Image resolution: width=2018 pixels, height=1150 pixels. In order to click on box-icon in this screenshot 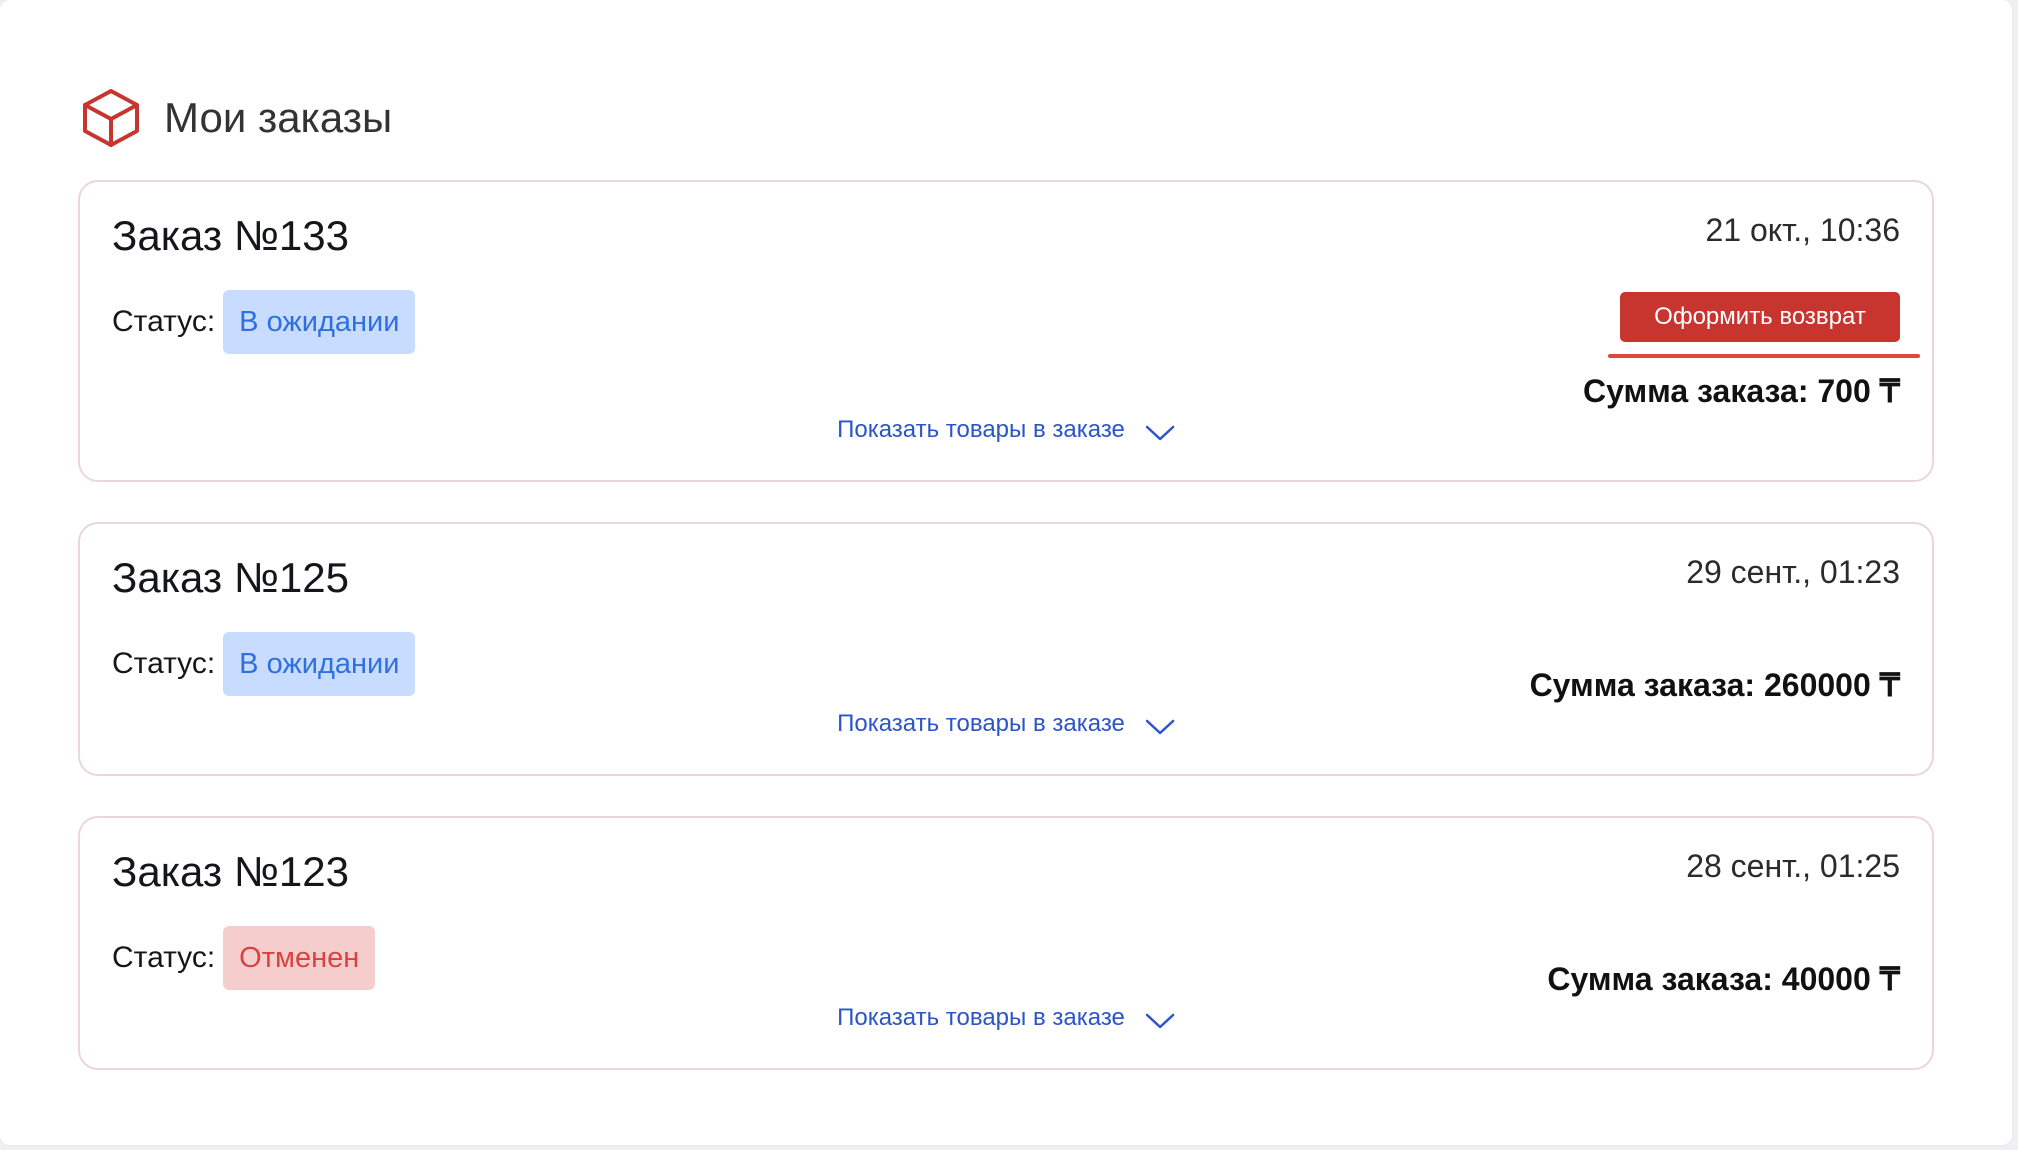, I will do `click(111, 118)`.